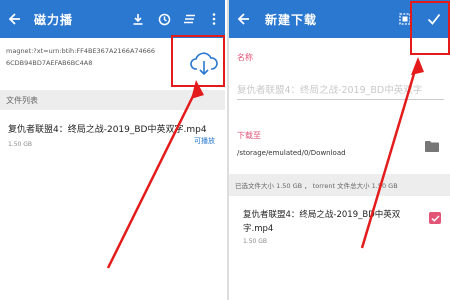 The height and width of the screenshot is (300, 450). Describe the element at coordinates (245, 57) in the screenshot. I see `name-label: 名称` at that location.